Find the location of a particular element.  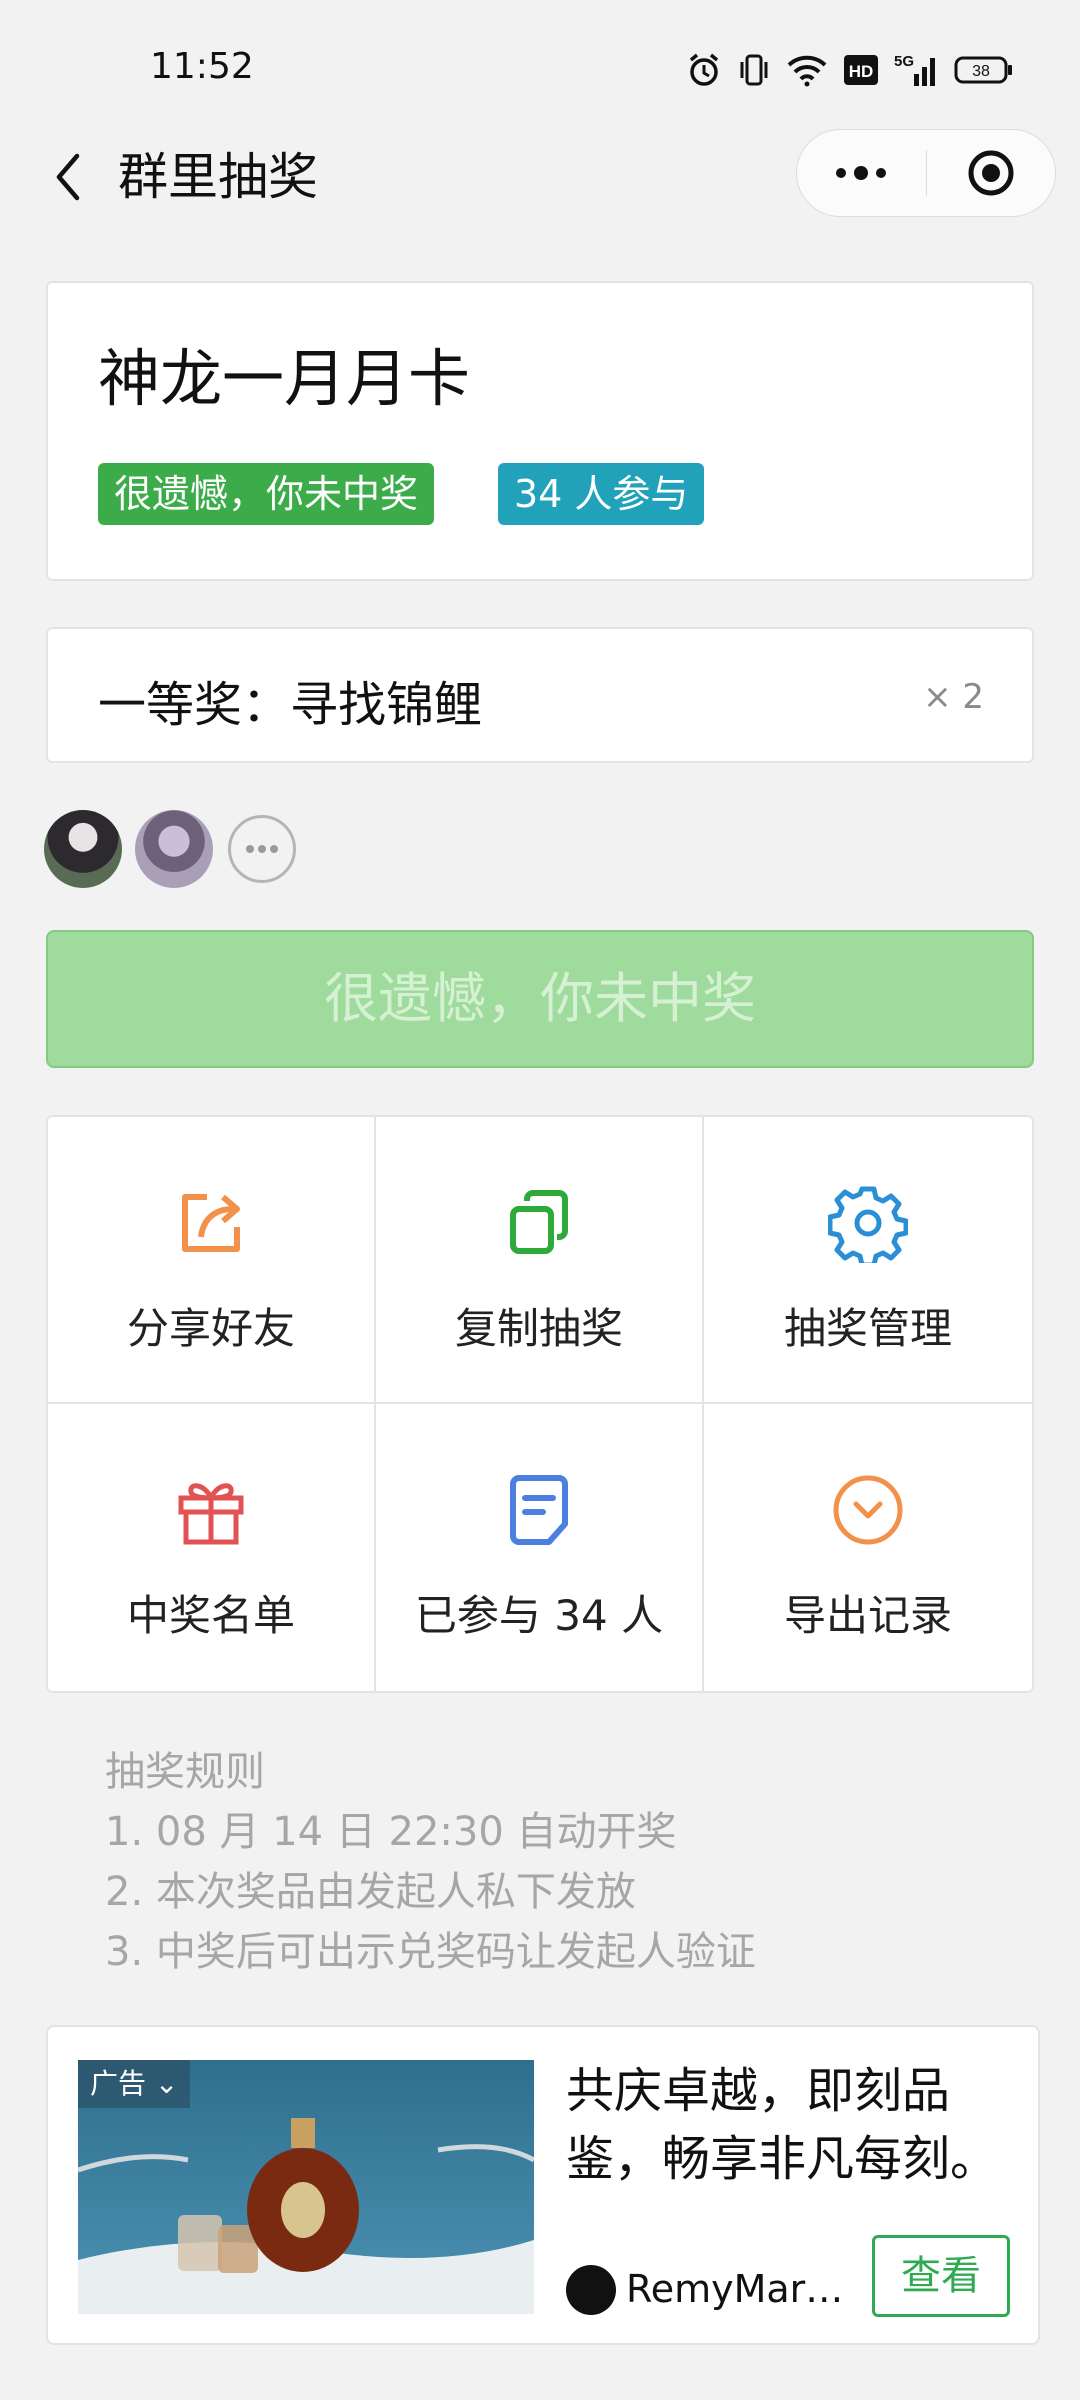

ad-image: 广告 ⌄ is located at coordinates (306, 2187).